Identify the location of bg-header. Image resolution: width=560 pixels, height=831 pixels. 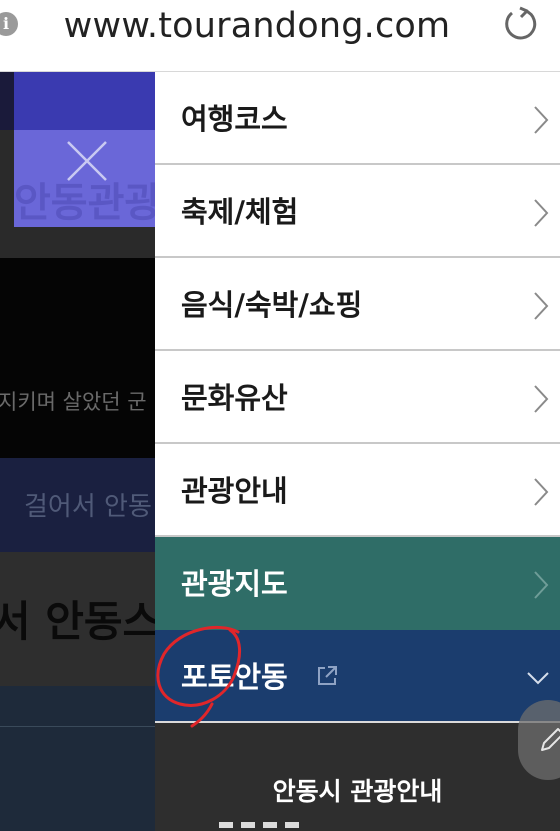
(77, 101).